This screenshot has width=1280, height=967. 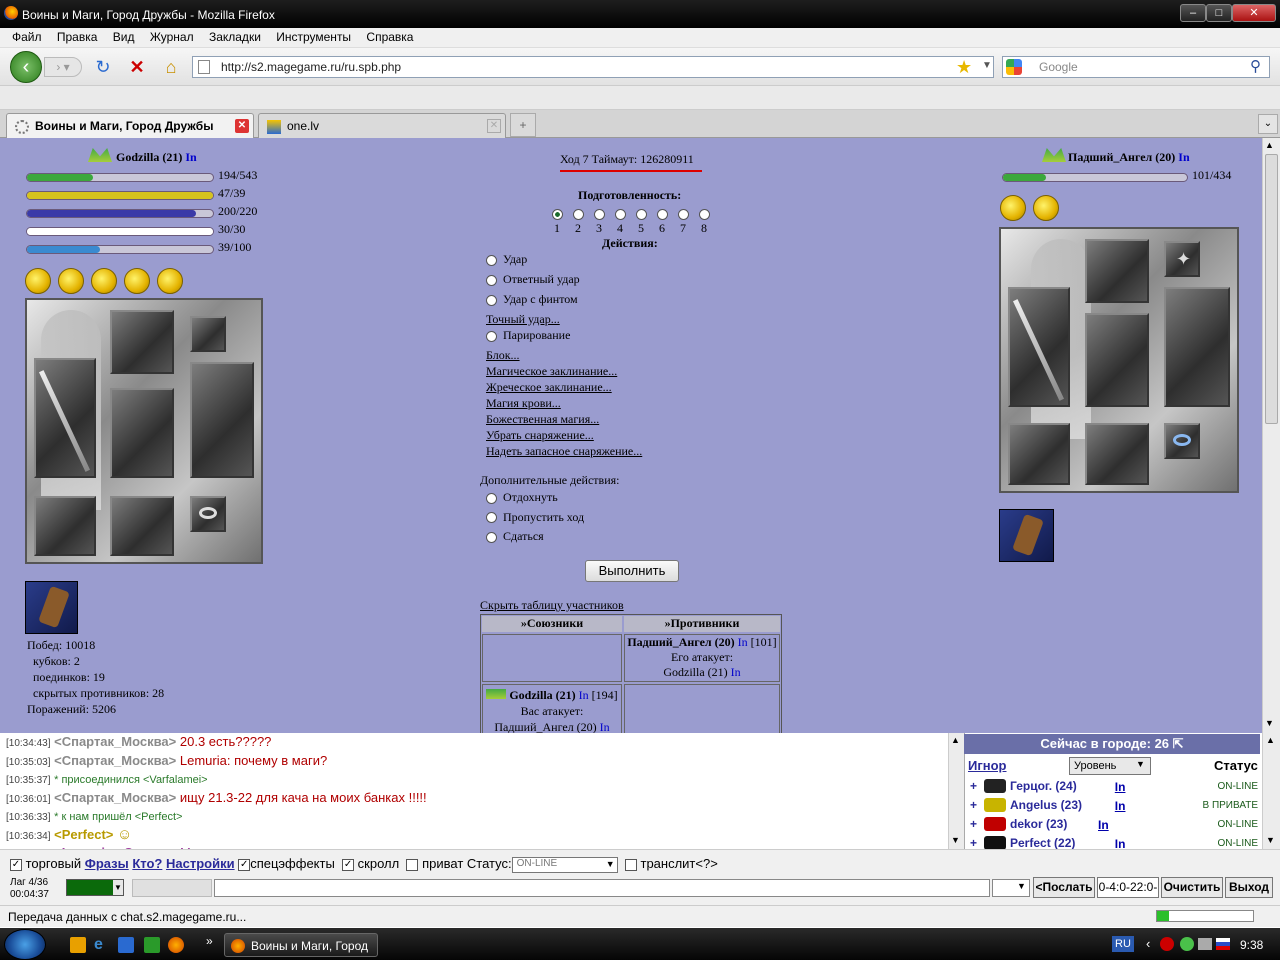 I want to click on forward-arrow-icon: › ▾, so click(x=63, y=67).